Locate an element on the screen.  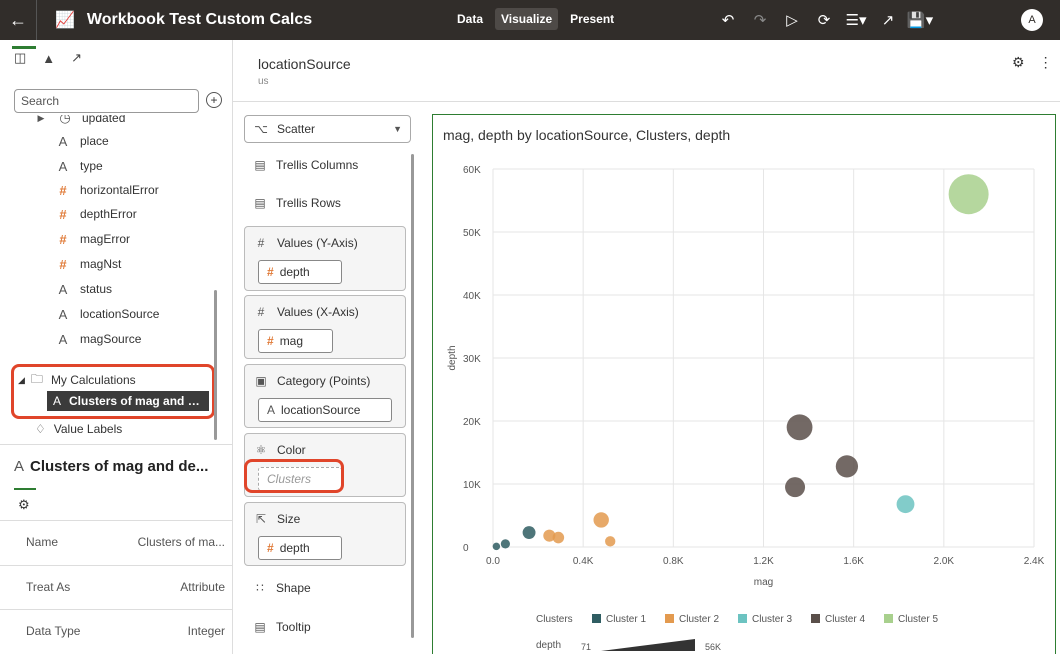
trellis-columns-drop: ▤ Trellis Columns is located at coordinates (327, 165).